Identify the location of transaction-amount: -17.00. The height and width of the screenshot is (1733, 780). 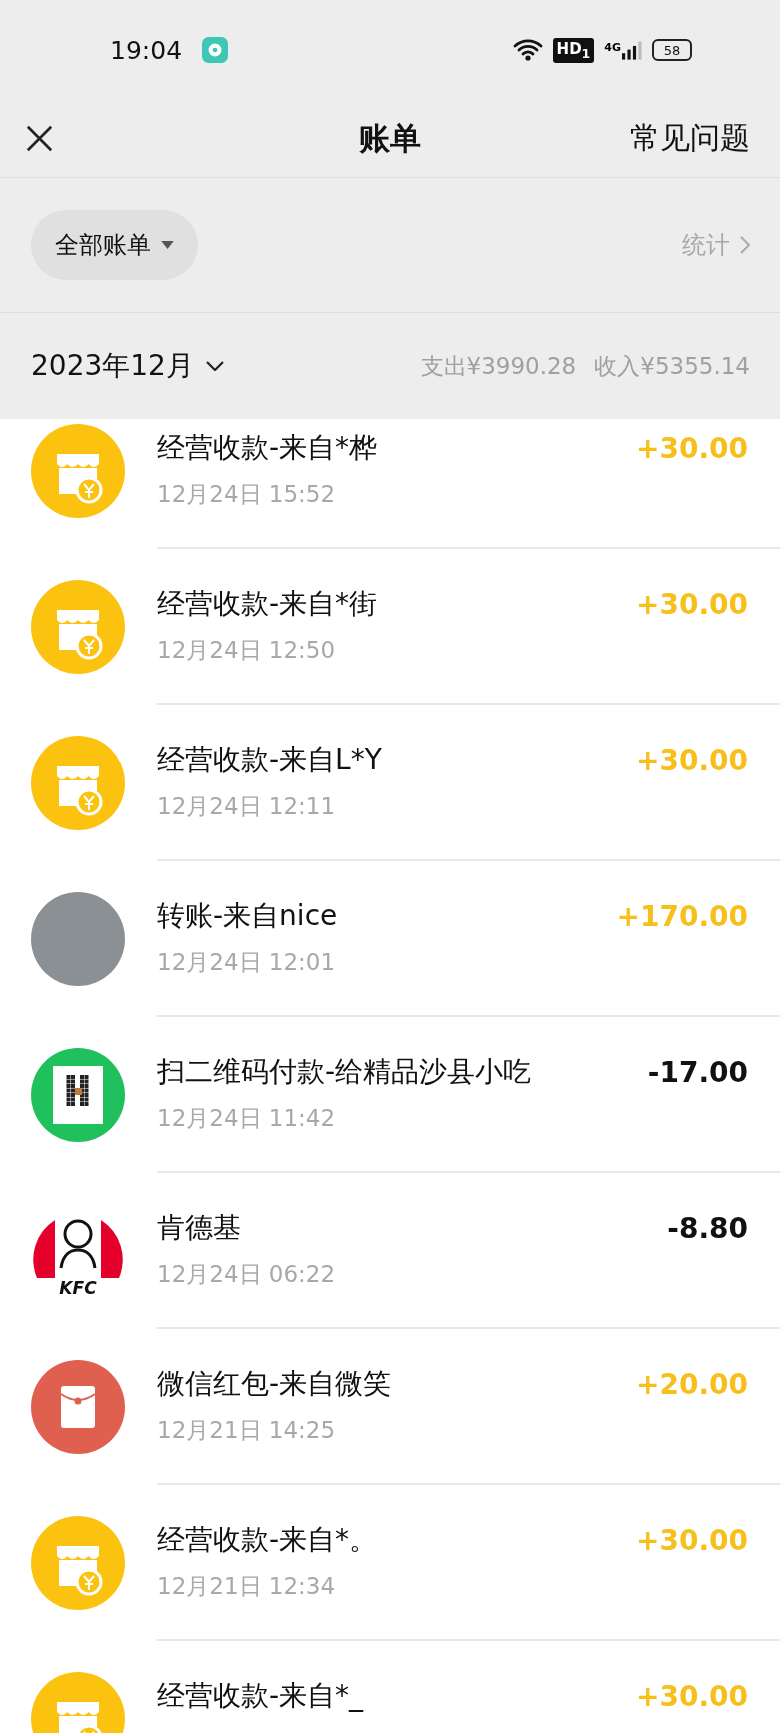
(697, 1072).